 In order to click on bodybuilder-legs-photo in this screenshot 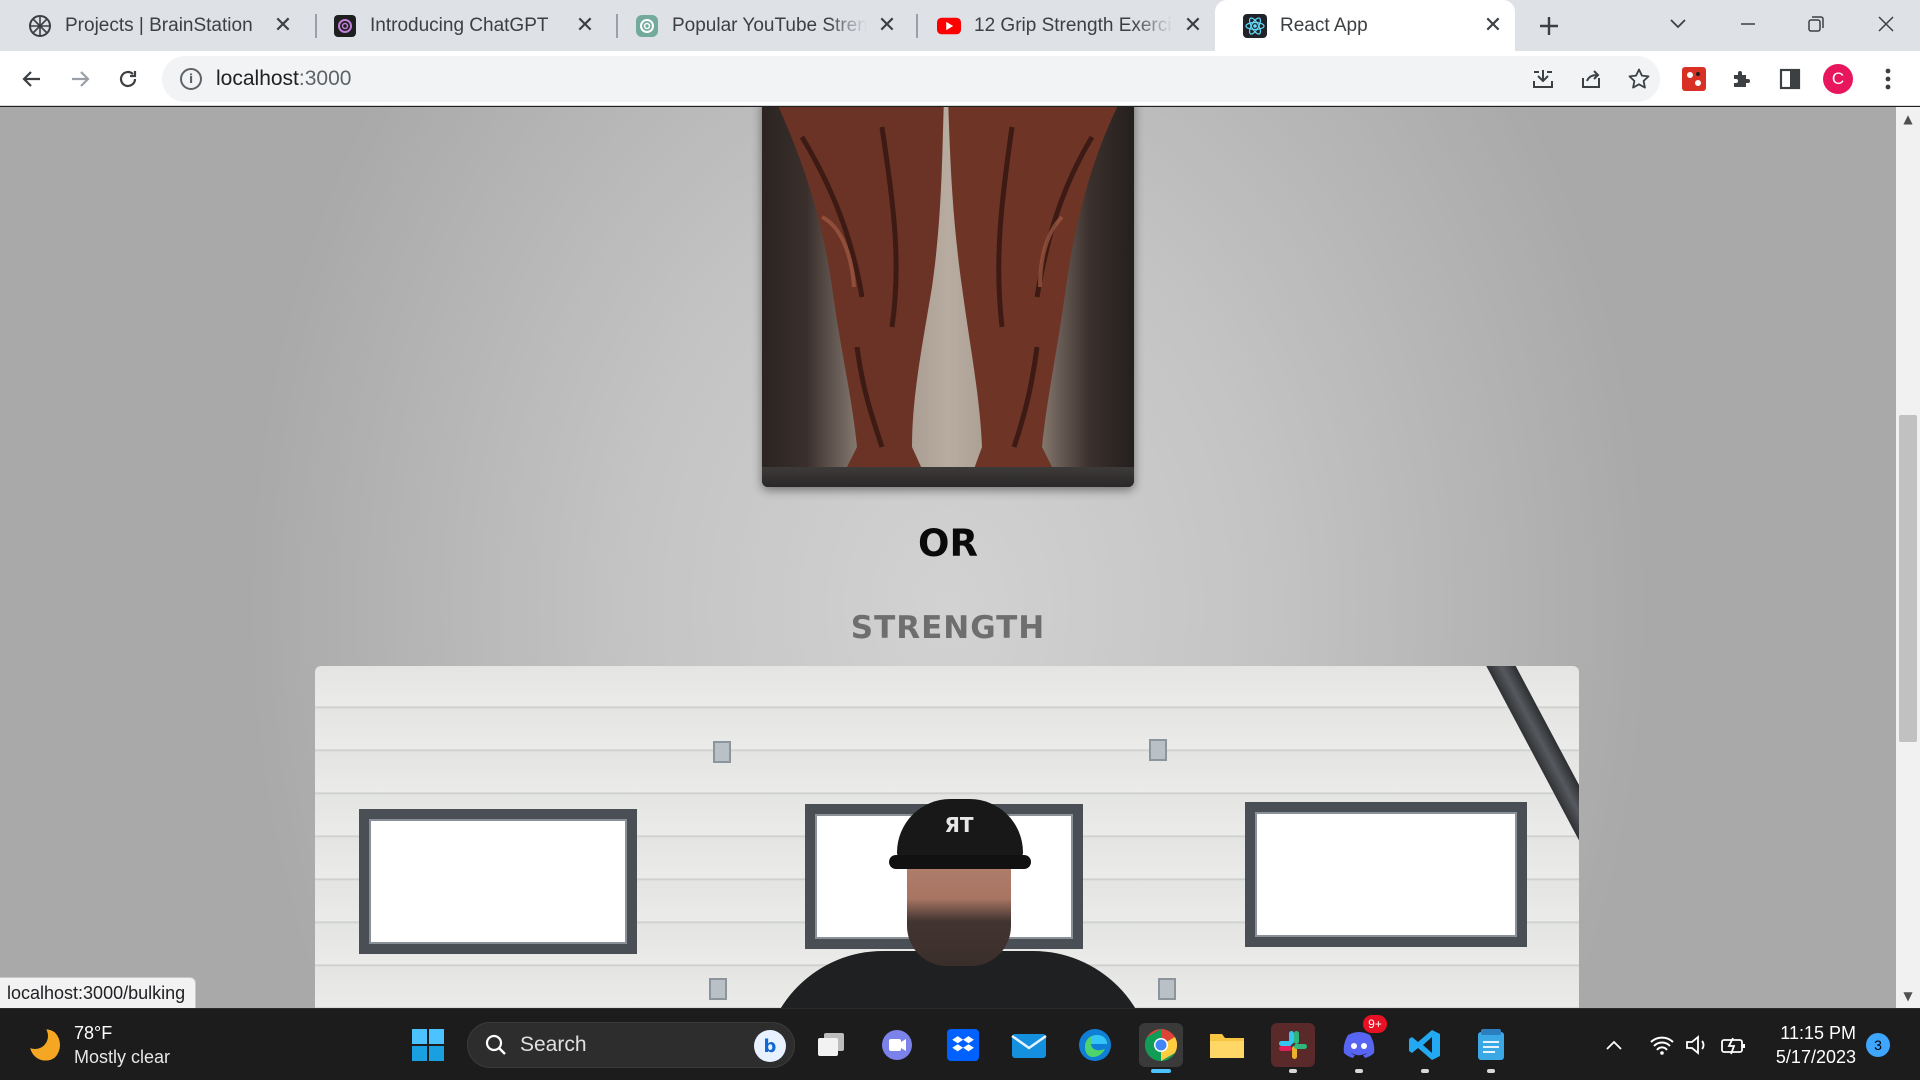, I will do `click(948, 297)`.